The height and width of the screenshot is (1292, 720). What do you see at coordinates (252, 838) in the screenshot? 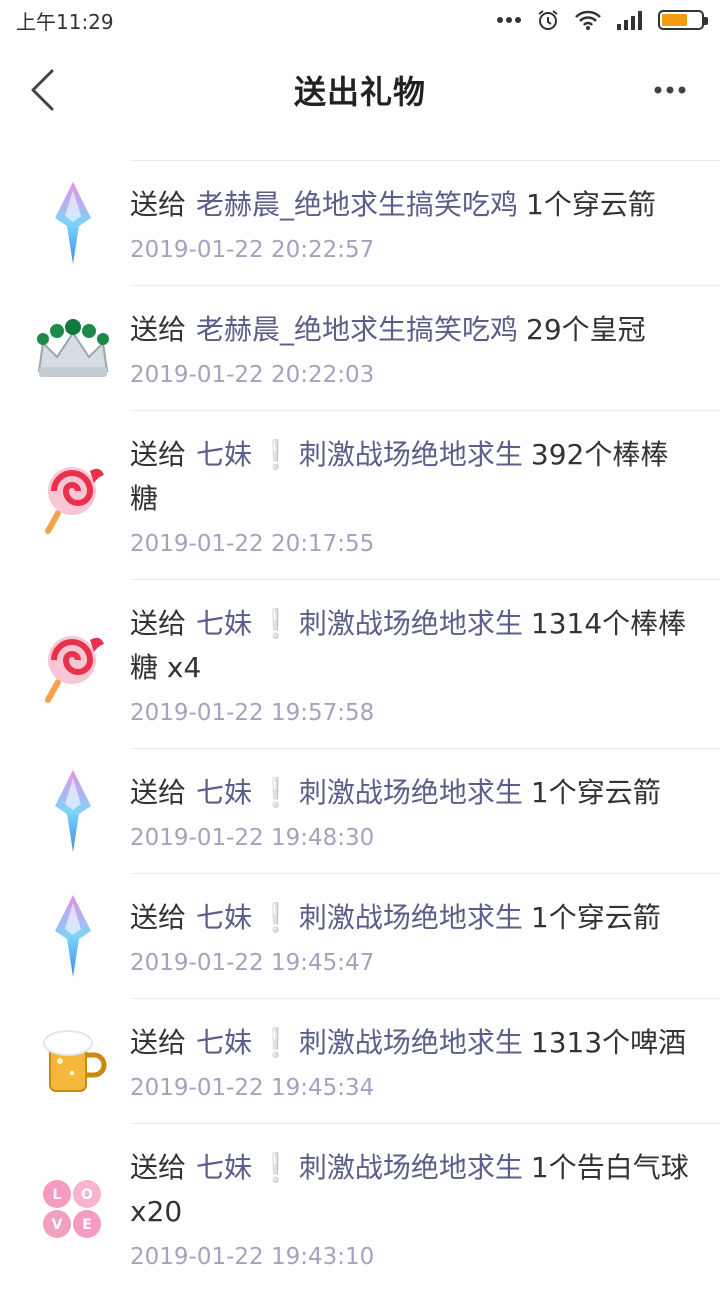
I see `gift-record-time: 2019-01-22 19:48:30` at bounding box center [252, 838].